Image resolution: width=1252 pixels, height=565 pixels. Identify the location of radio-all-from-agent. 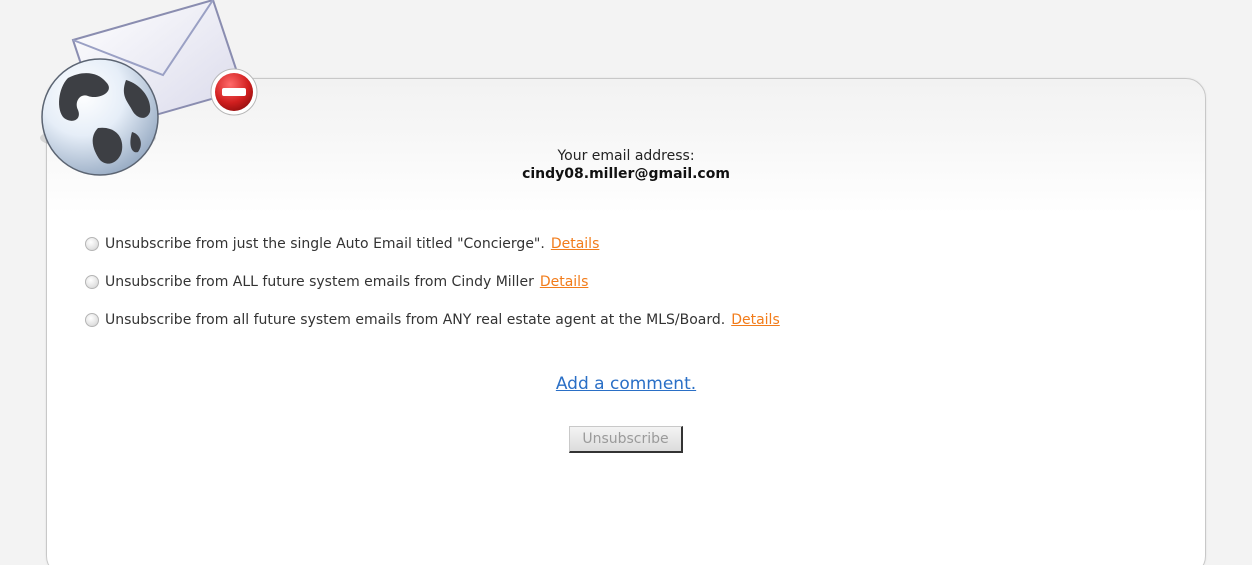
(92, 282).